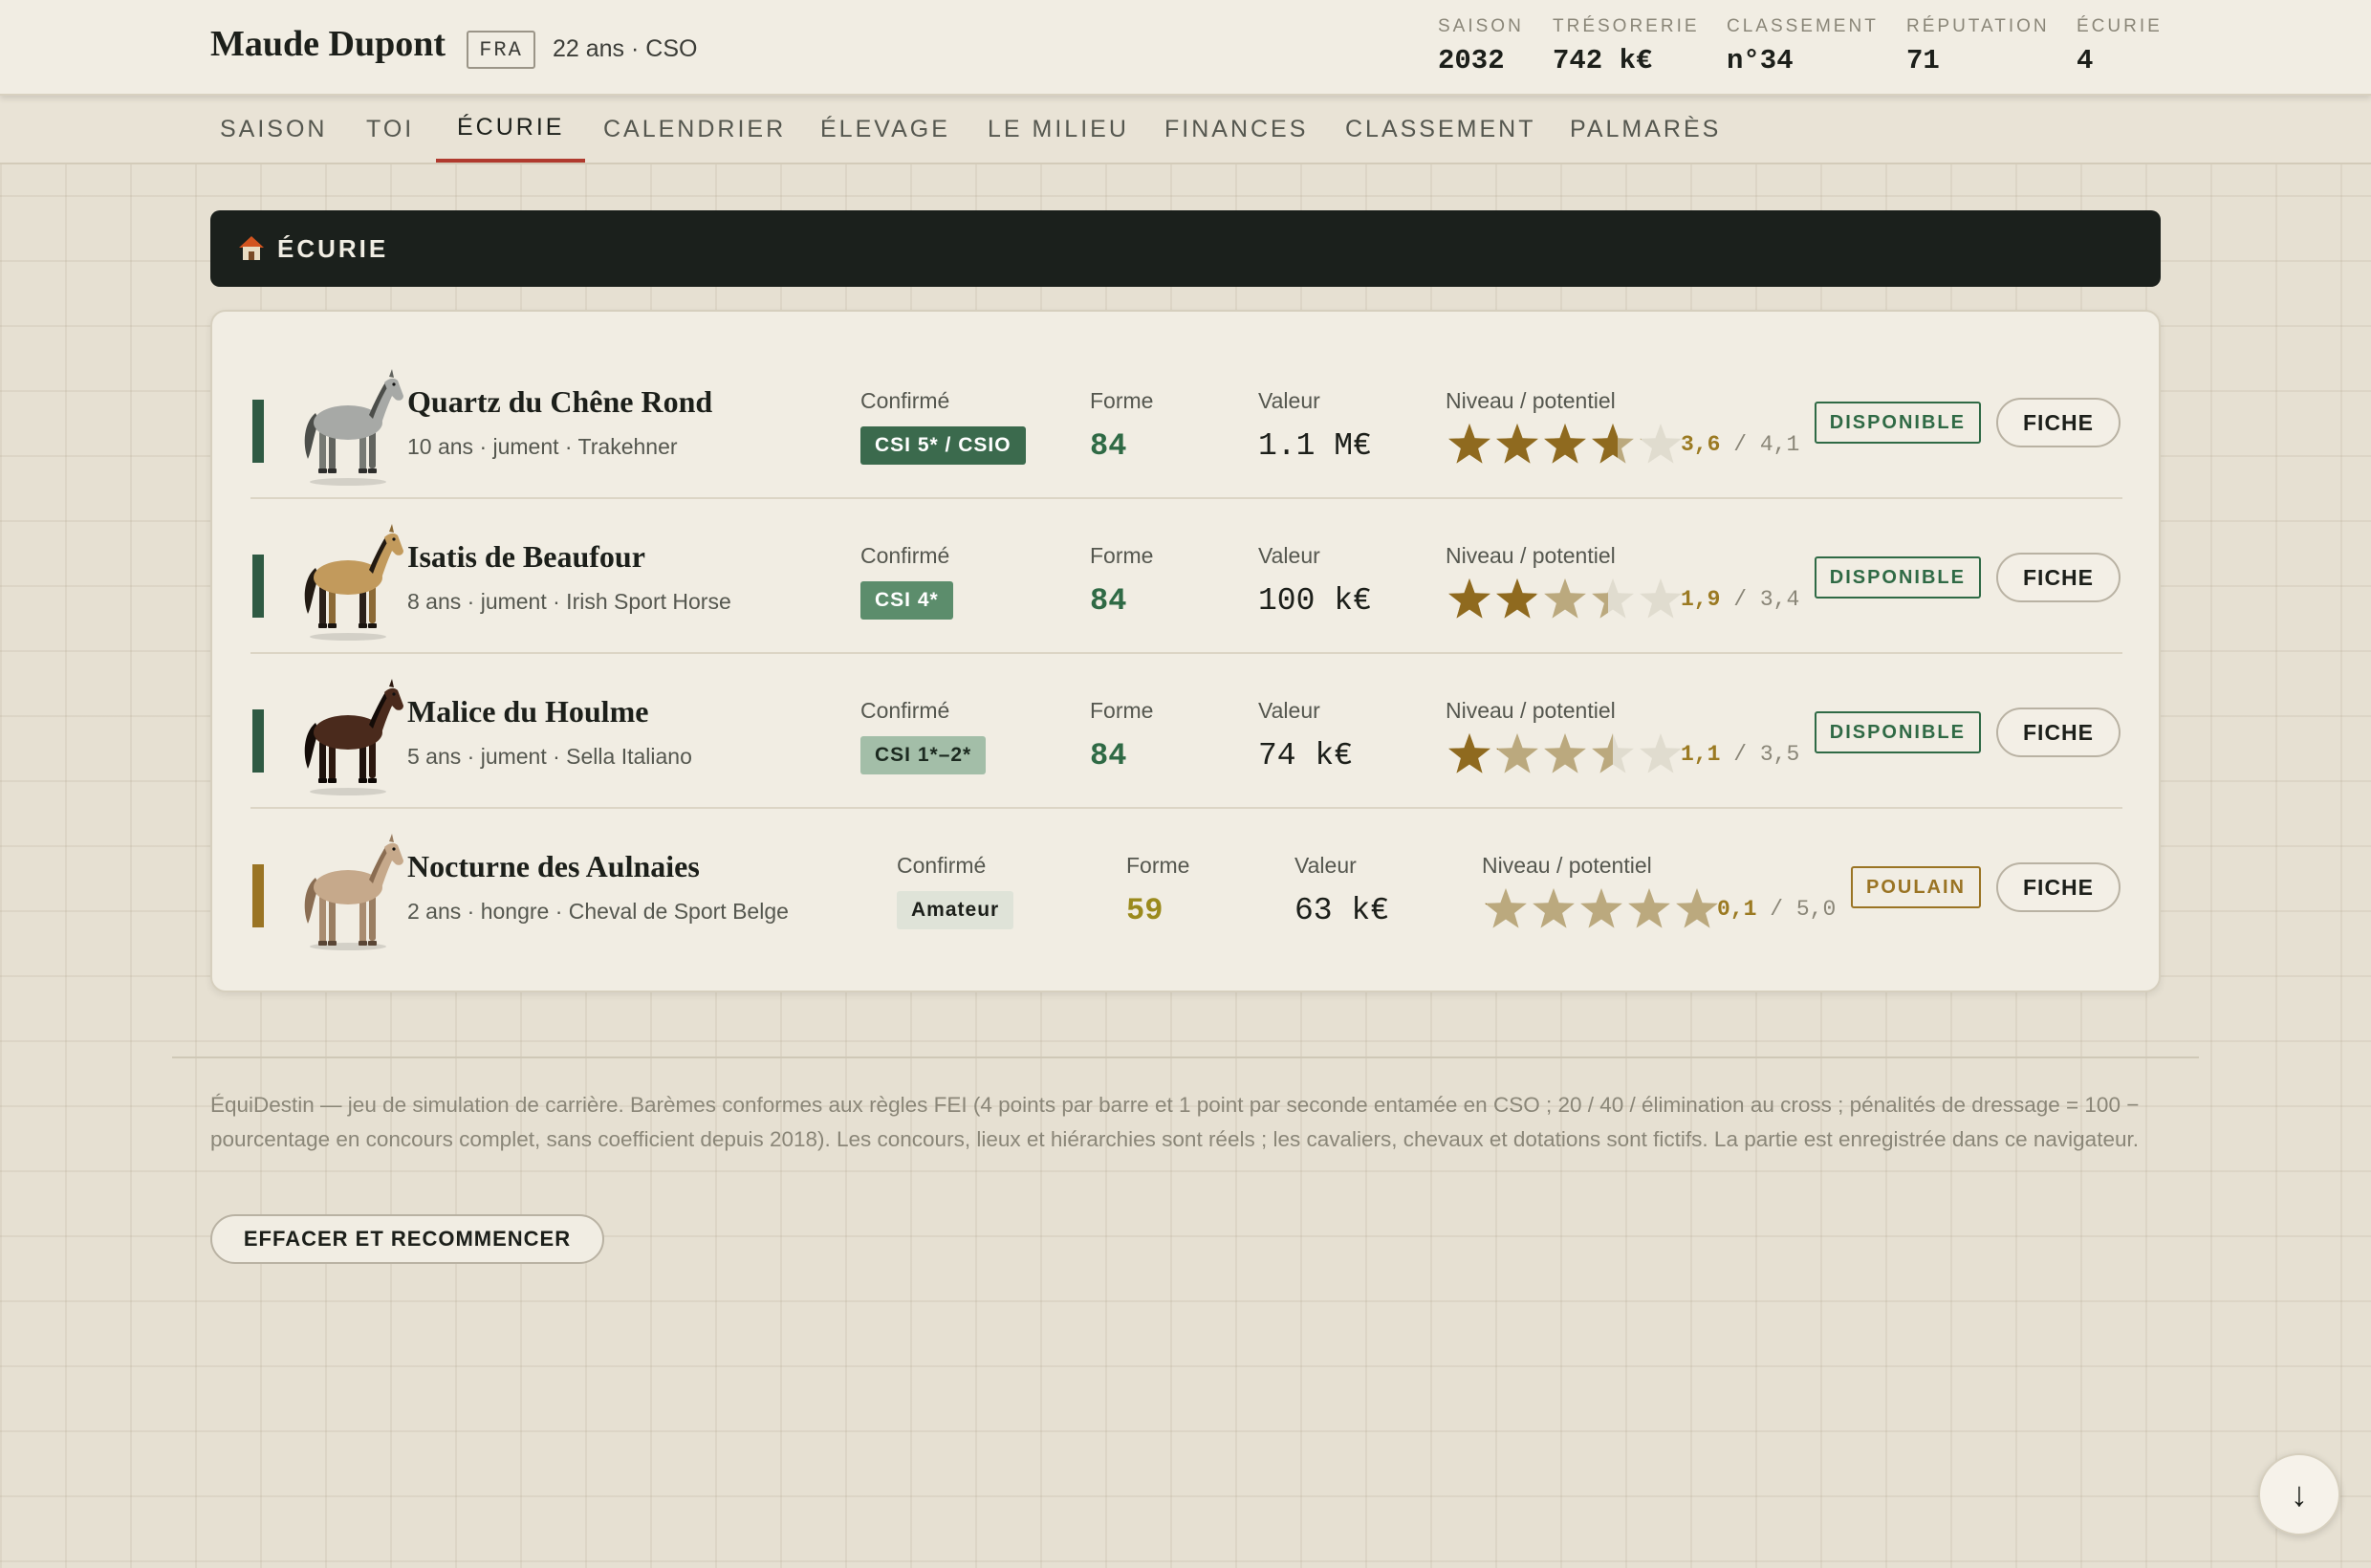  I want to click on potentiel-value: / 3,5, so click(1766, 754).